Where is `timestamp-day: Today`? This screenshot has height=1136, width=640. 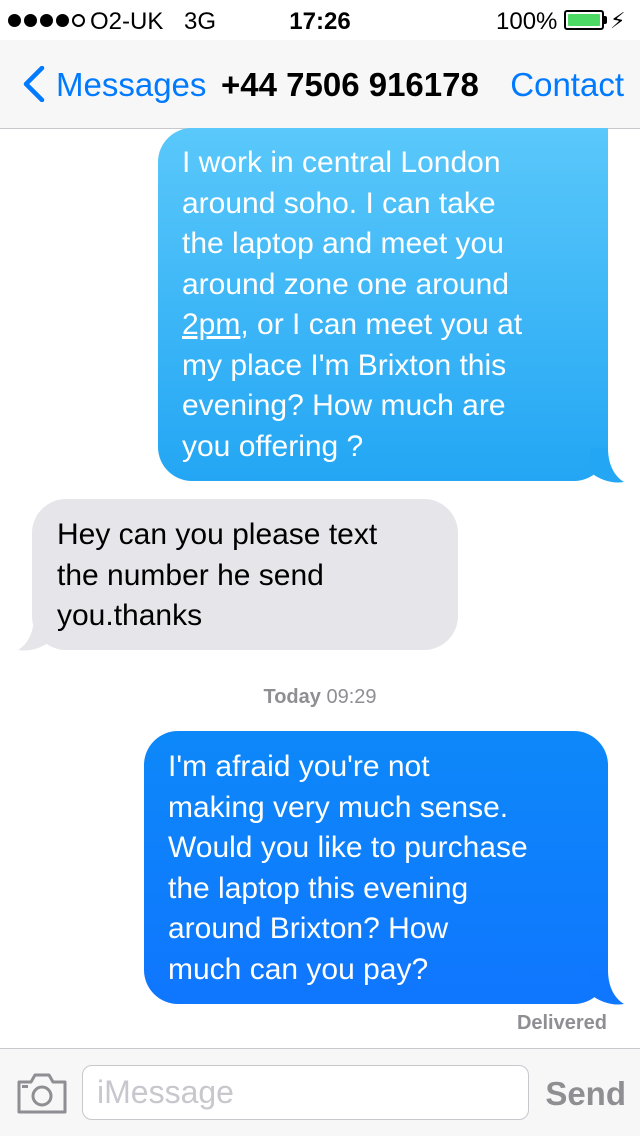 timestamp-day: Today is located at coordinates (292, 697).